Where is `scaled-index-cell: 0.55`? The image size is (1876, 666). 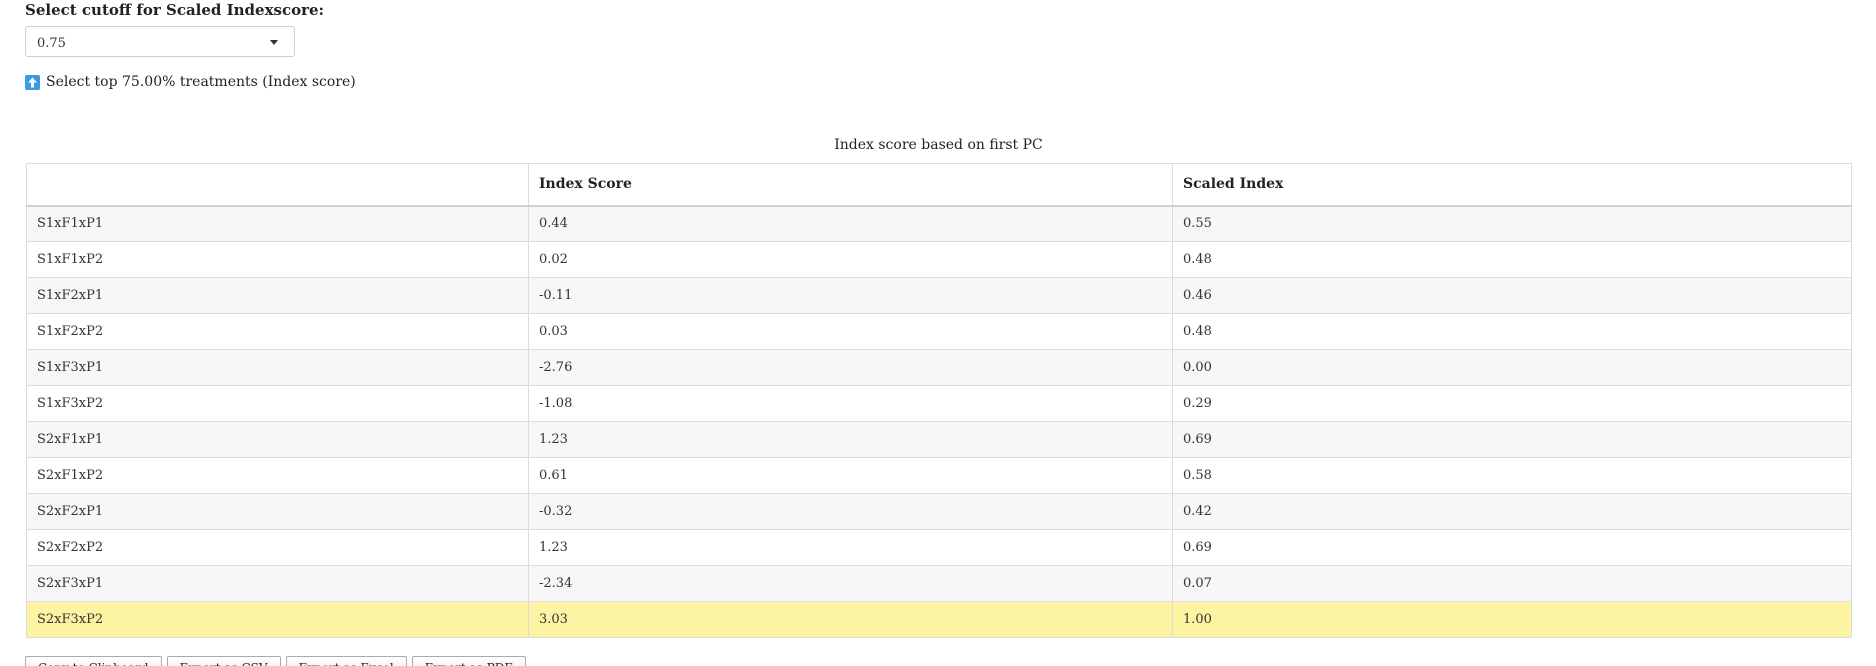 scaled-index-cell: 0.55 is located at coordinates (1512, 223).